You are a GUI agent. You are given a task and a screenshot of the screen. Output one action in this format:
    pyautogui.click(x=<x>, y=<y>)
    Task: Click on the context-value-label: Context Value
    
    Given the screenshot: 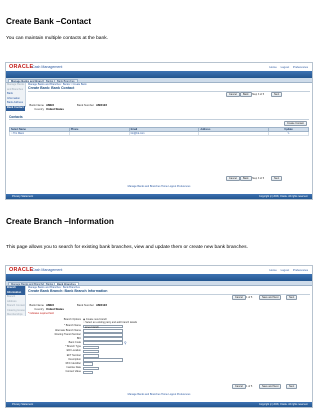 What is the action you would take?
    pyautogui.click(x=73, y=372)
    